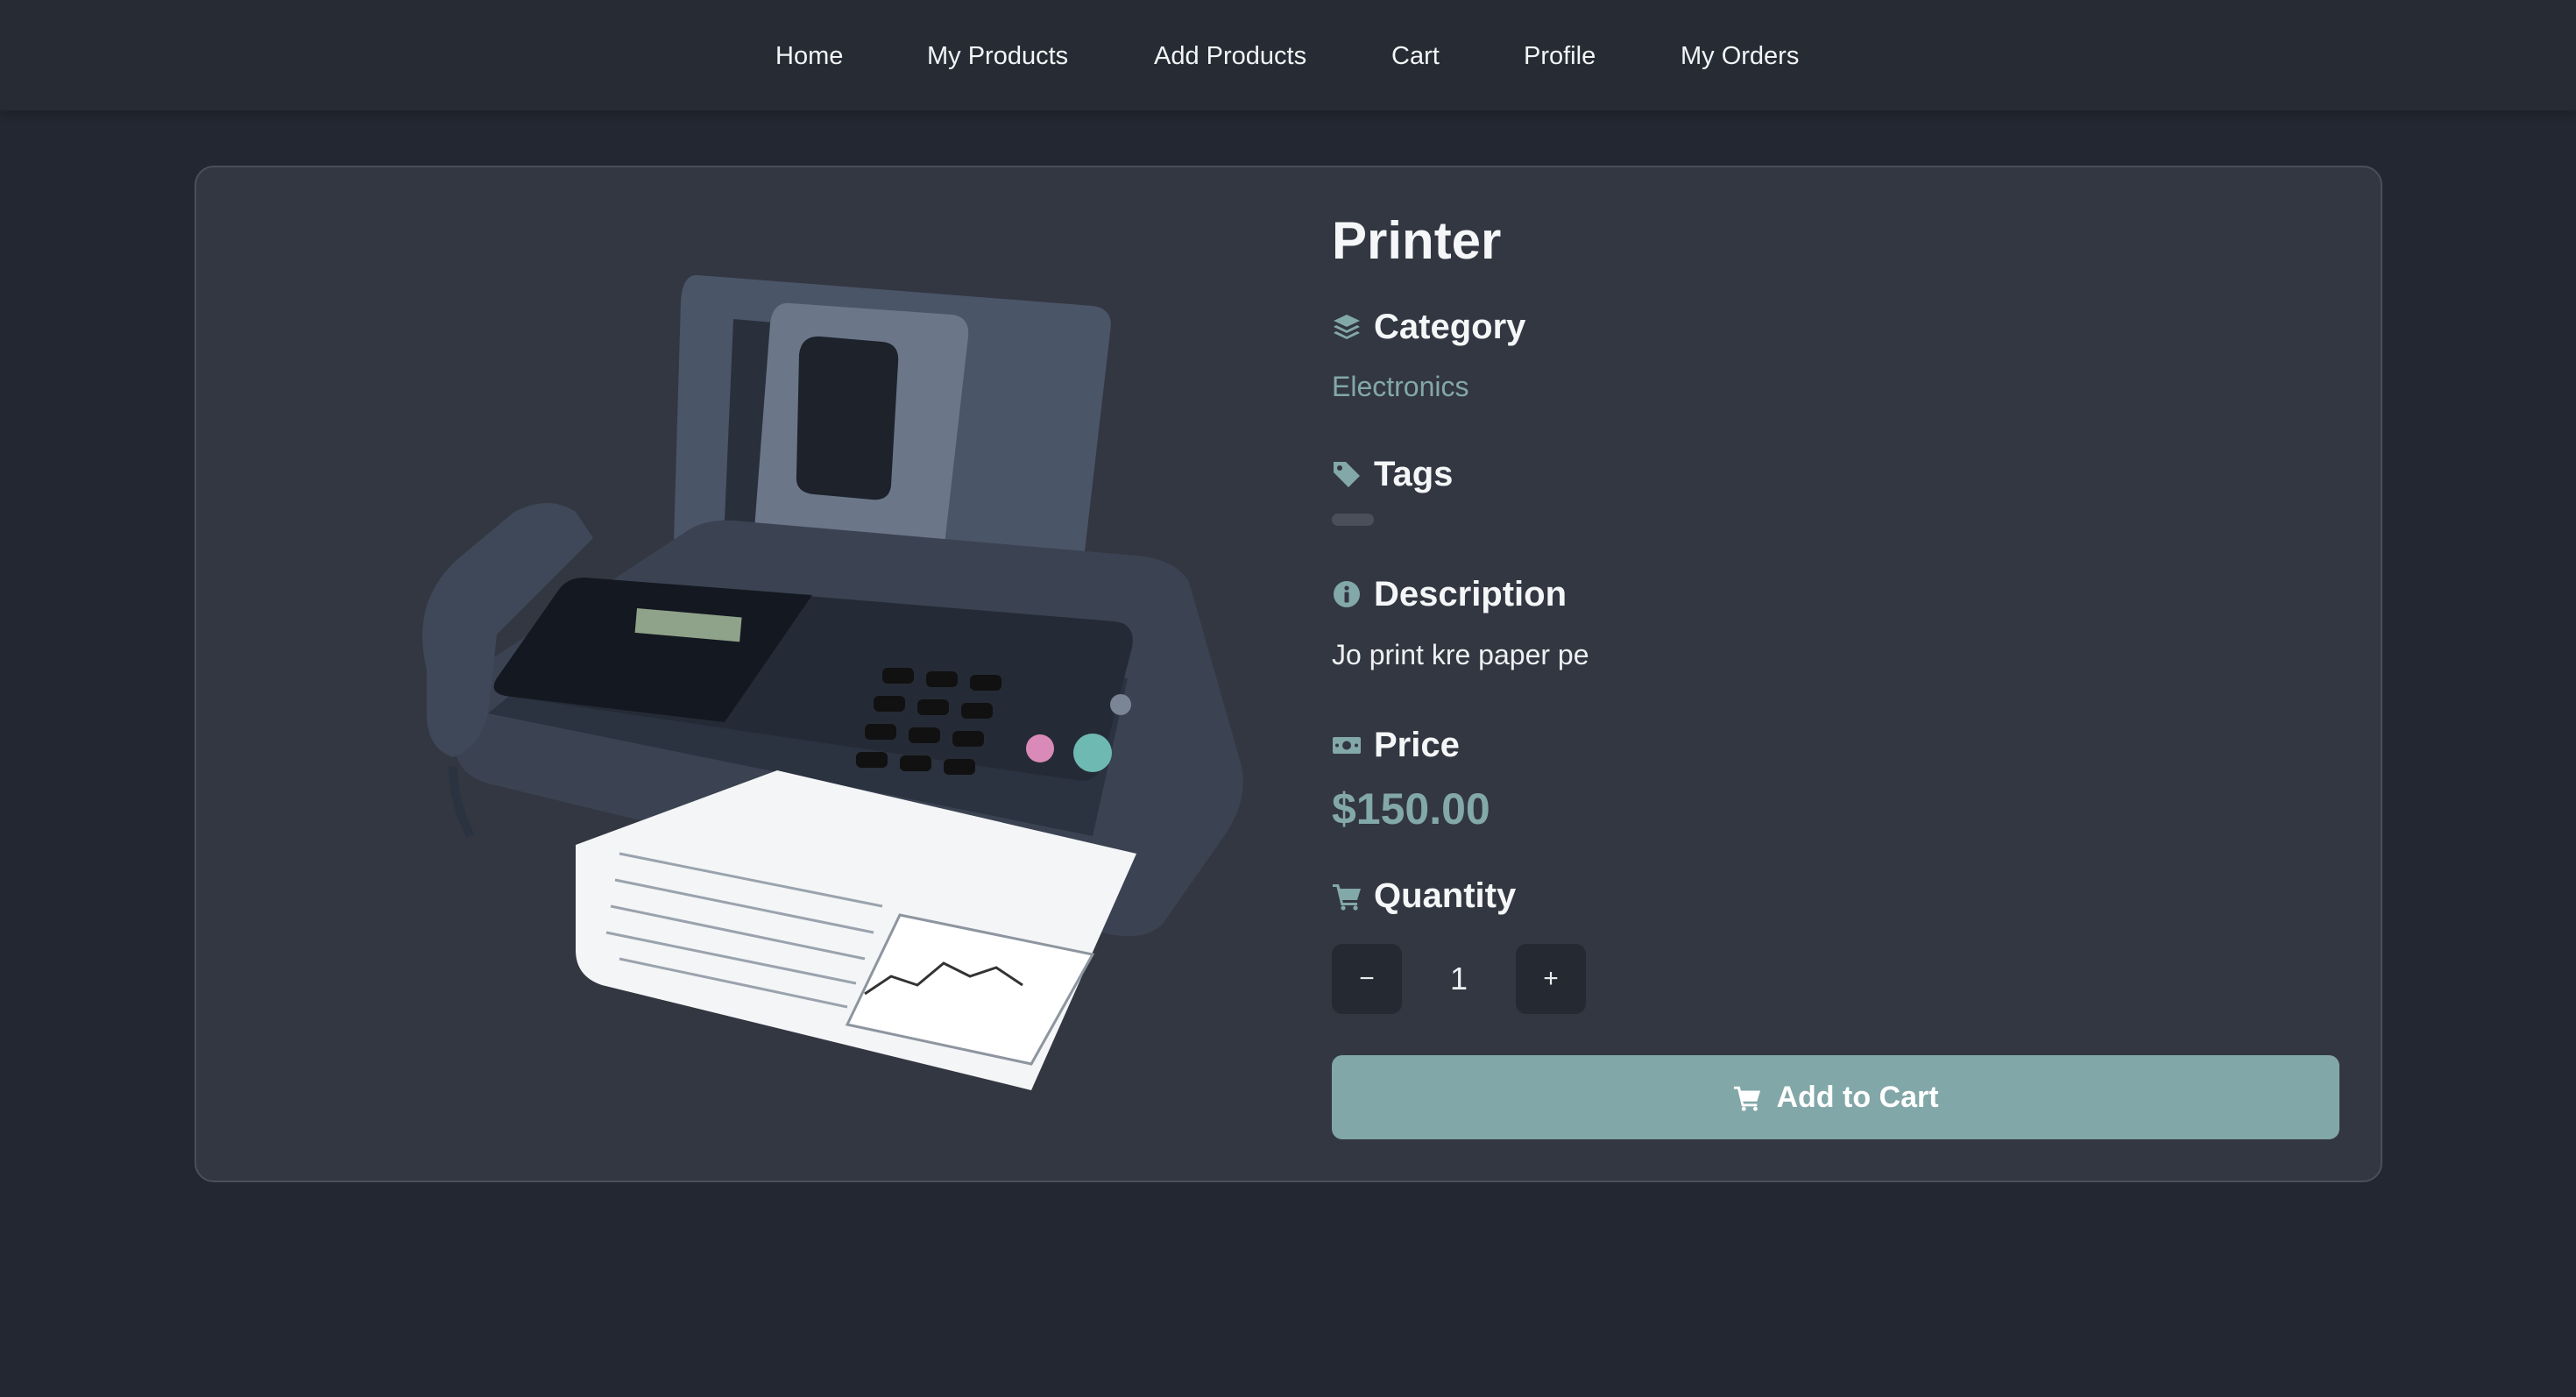  Describe the element at coordinates (1857, 1098) in the screenshot. I see `add-to-cart-label: Add to Cart` at that location.